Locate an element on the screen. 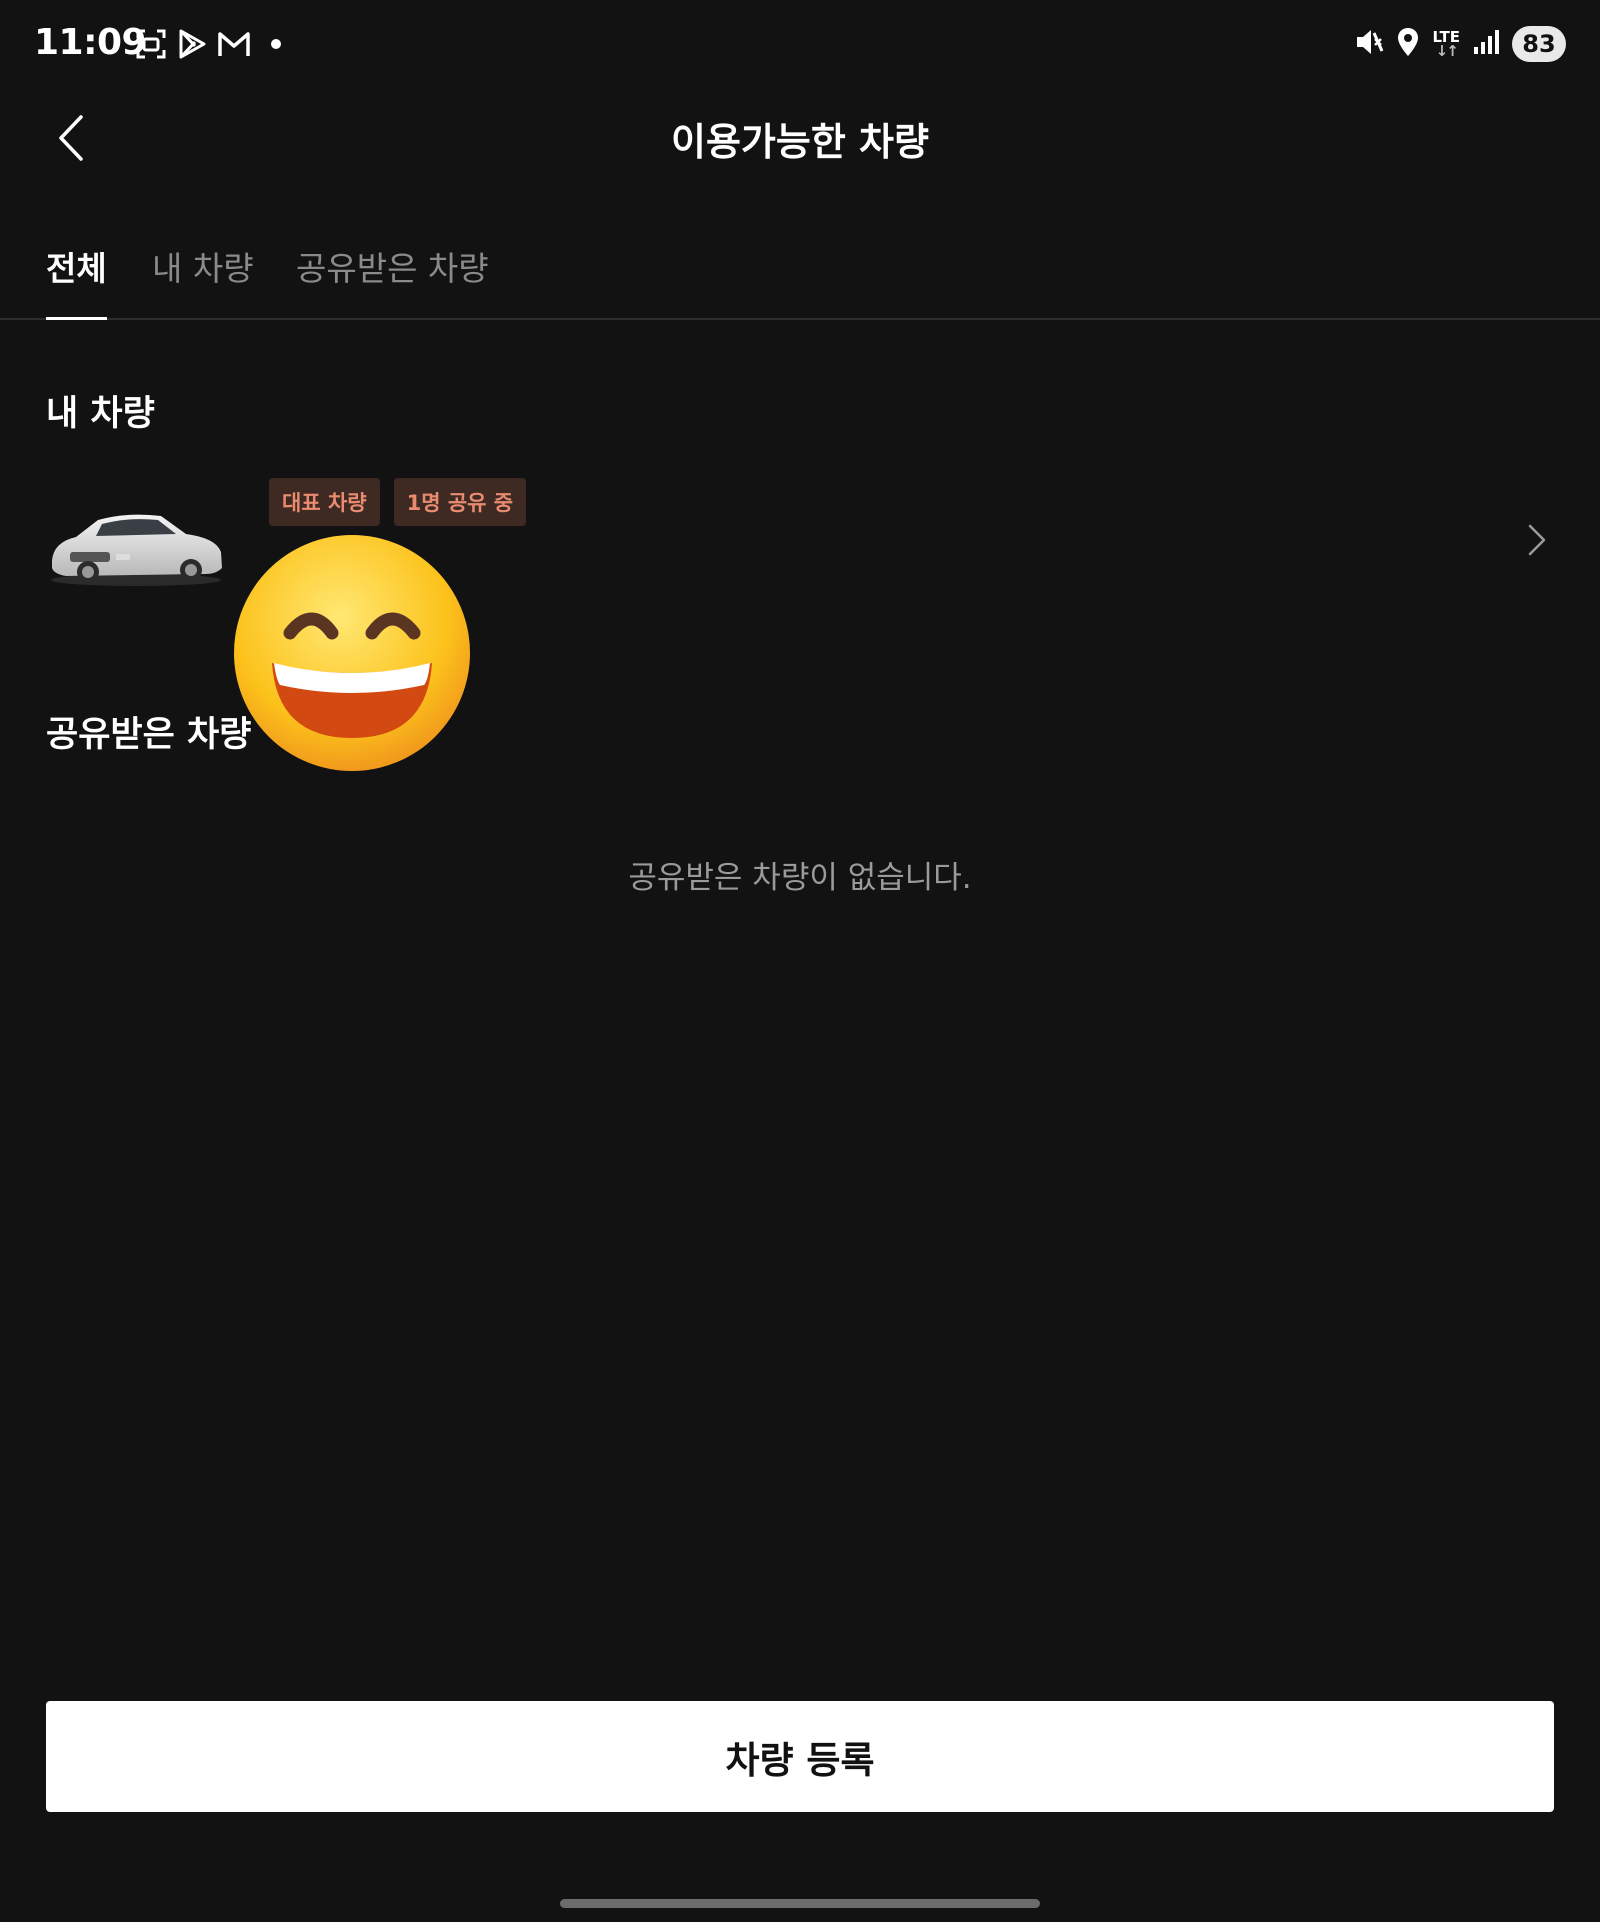 Image resolution: width=1600 pixels, height=1922 pixels. car-image is located at coordinates (136, 550).